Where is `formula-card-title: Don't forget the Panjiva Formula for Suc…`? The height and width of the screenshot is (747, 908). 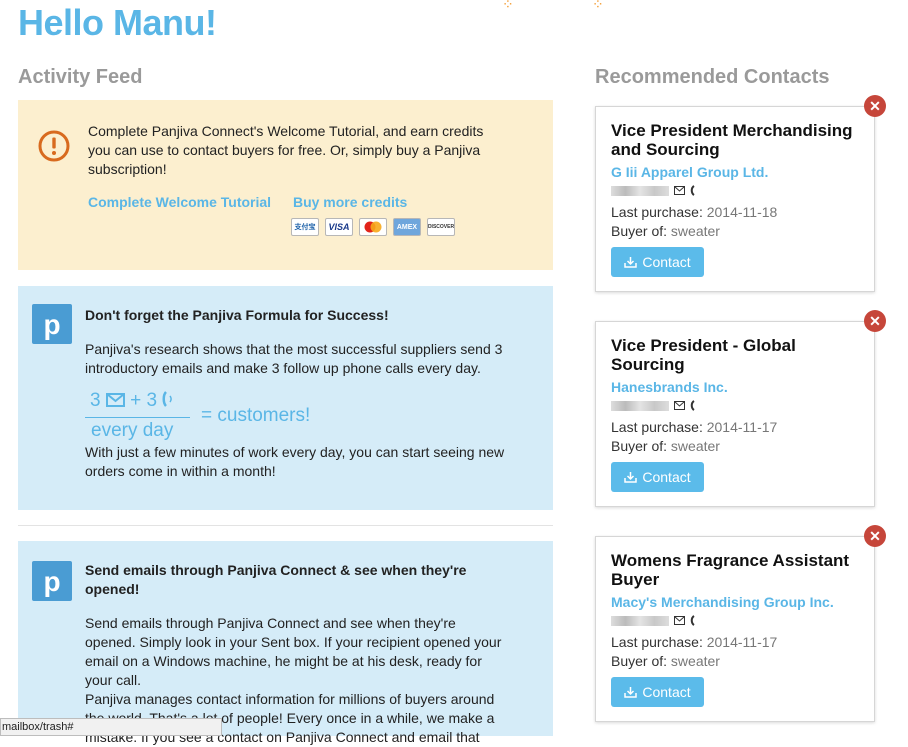 formula-card-title: Don't forget the Panjiva Formula for Suc… is located at coordinates (237, 315).